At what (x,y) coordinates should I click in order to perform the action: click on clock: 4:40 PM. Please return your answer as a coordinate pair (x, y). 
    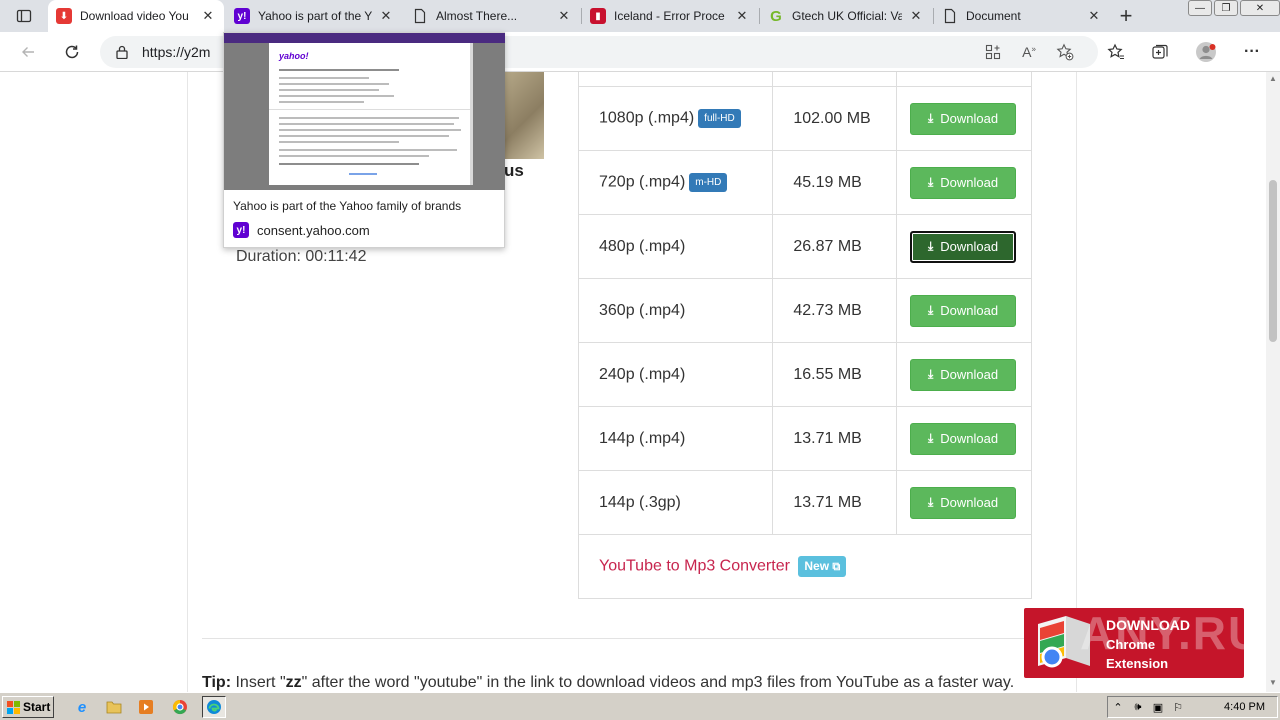
    Looking at the image, I should click on (1244, 707).